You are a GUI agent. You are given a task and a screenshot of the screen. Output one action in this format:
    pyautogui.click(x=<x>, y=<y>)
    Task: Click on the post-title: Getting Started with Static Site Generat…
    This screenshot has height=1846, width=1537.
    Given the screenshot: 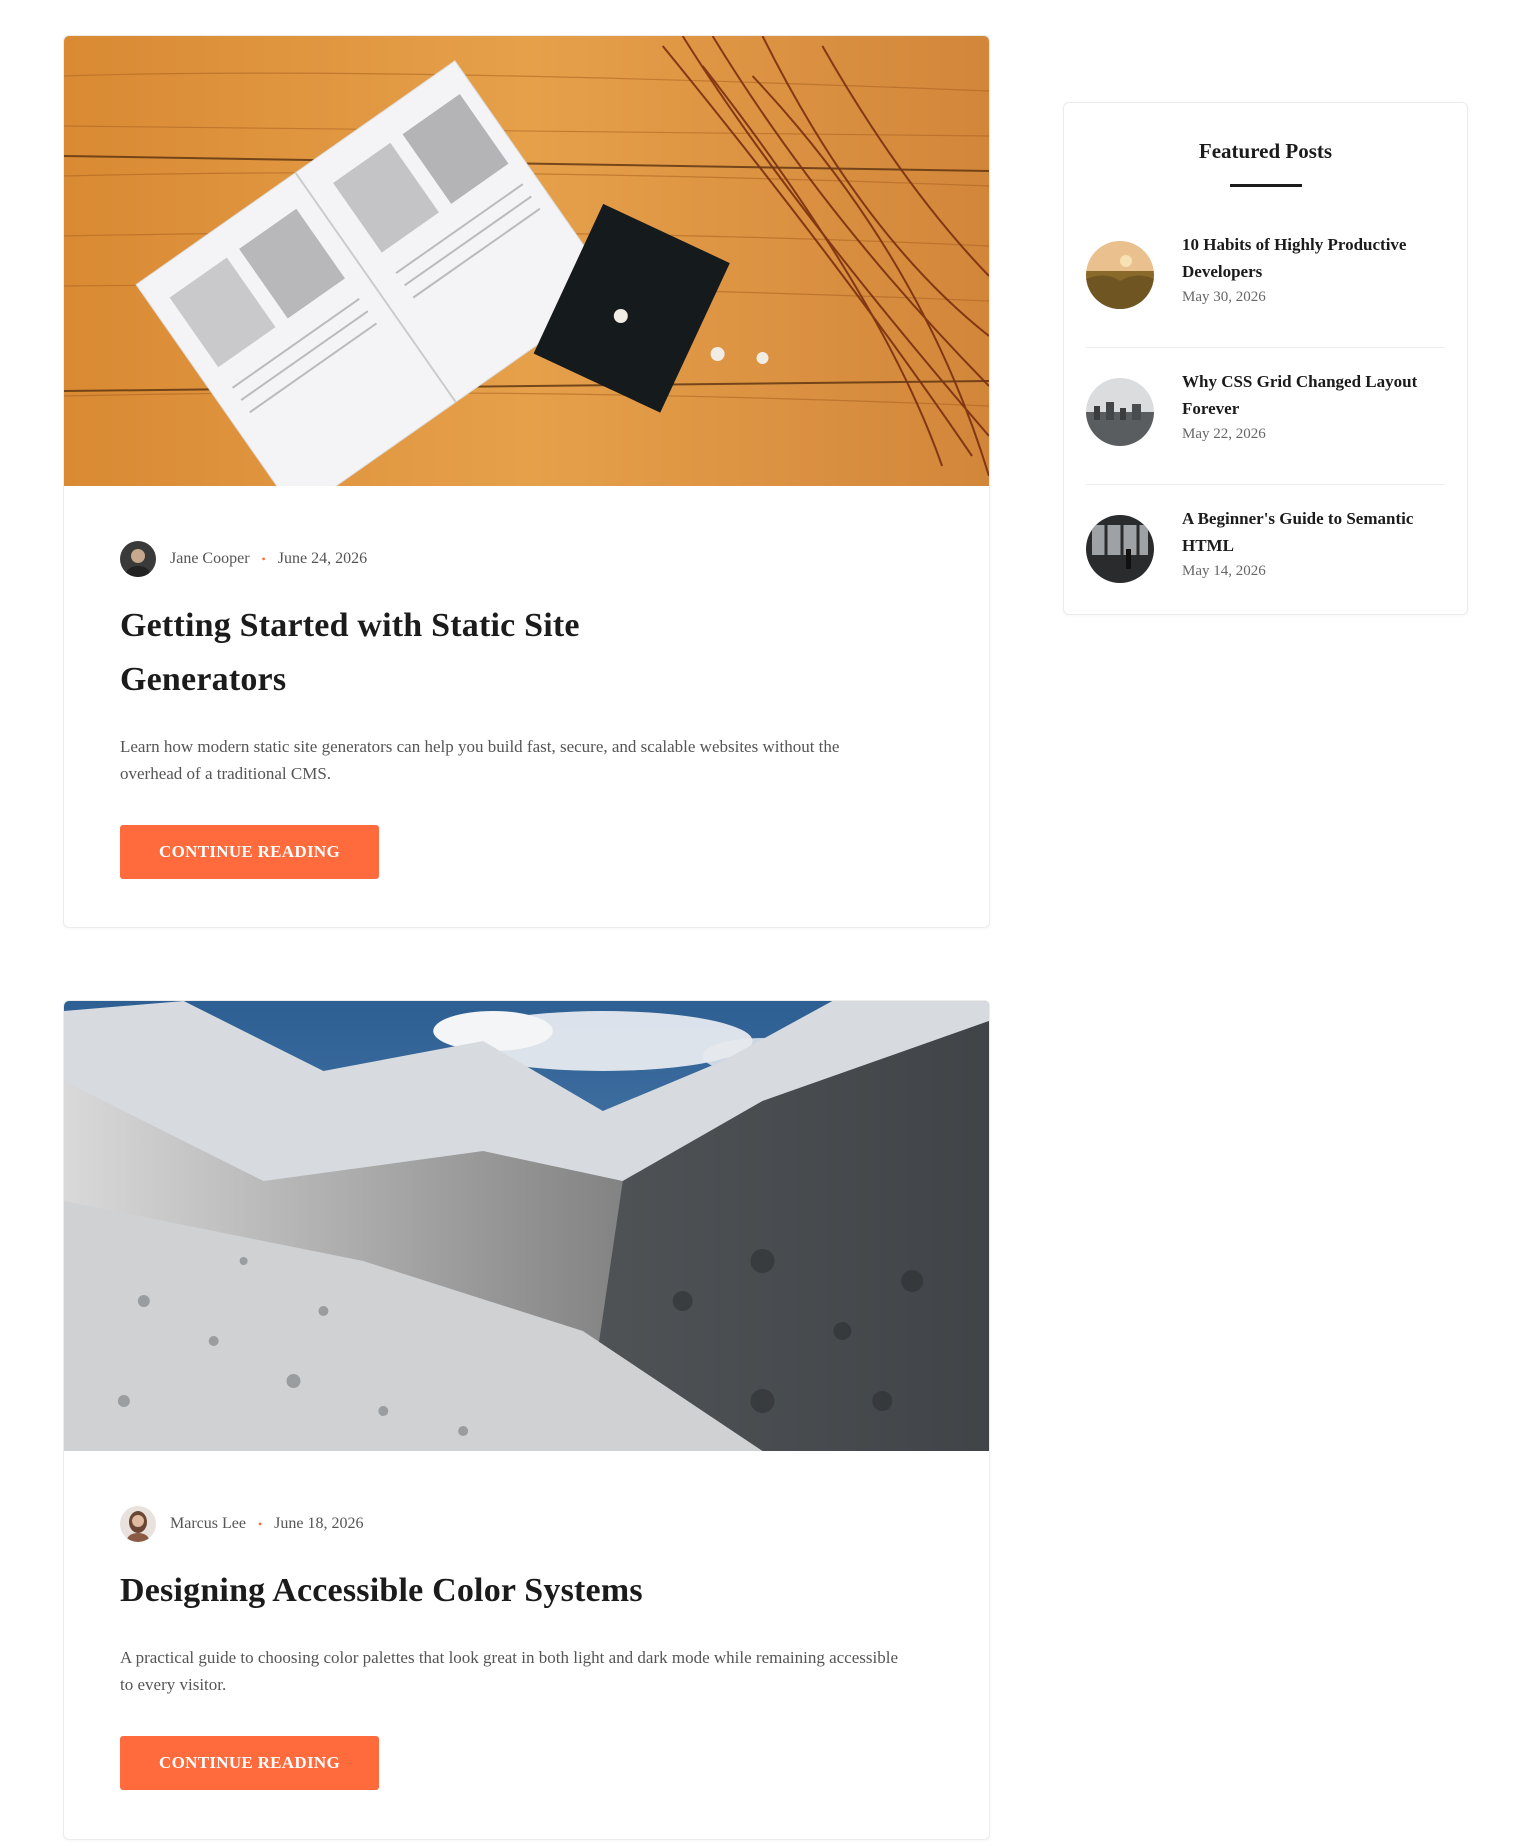 What is the action you would take?
    pyautogui.click(x=400, y=653)
    